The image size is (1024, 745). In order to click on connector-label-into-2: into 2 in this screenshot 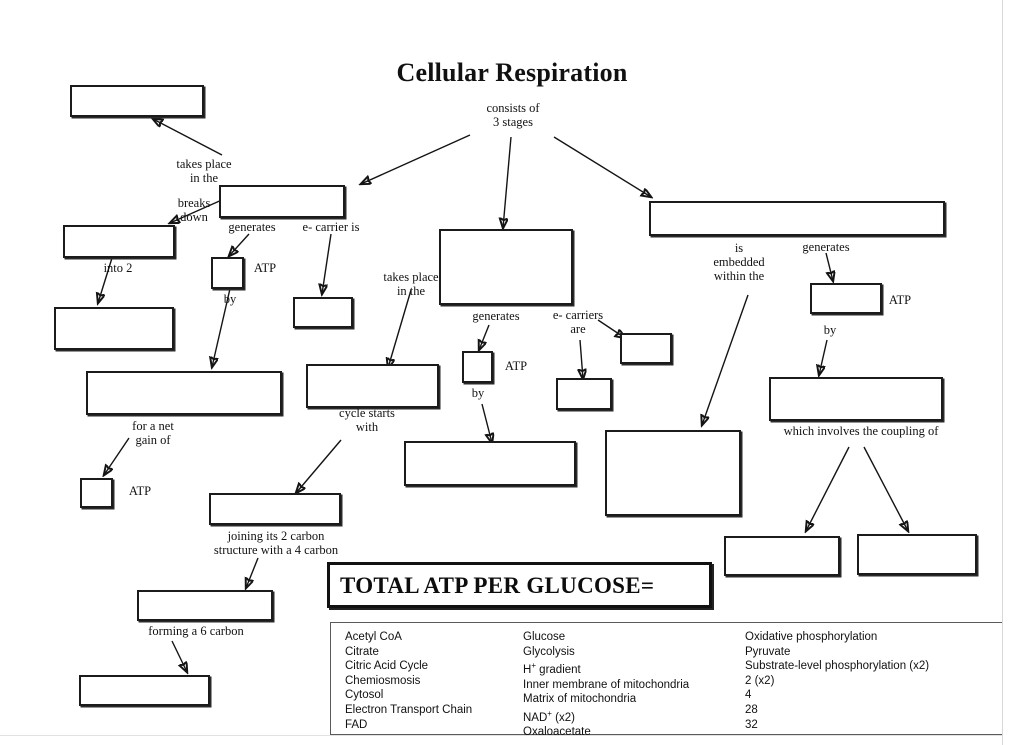, I will do `click(118, 268)`.